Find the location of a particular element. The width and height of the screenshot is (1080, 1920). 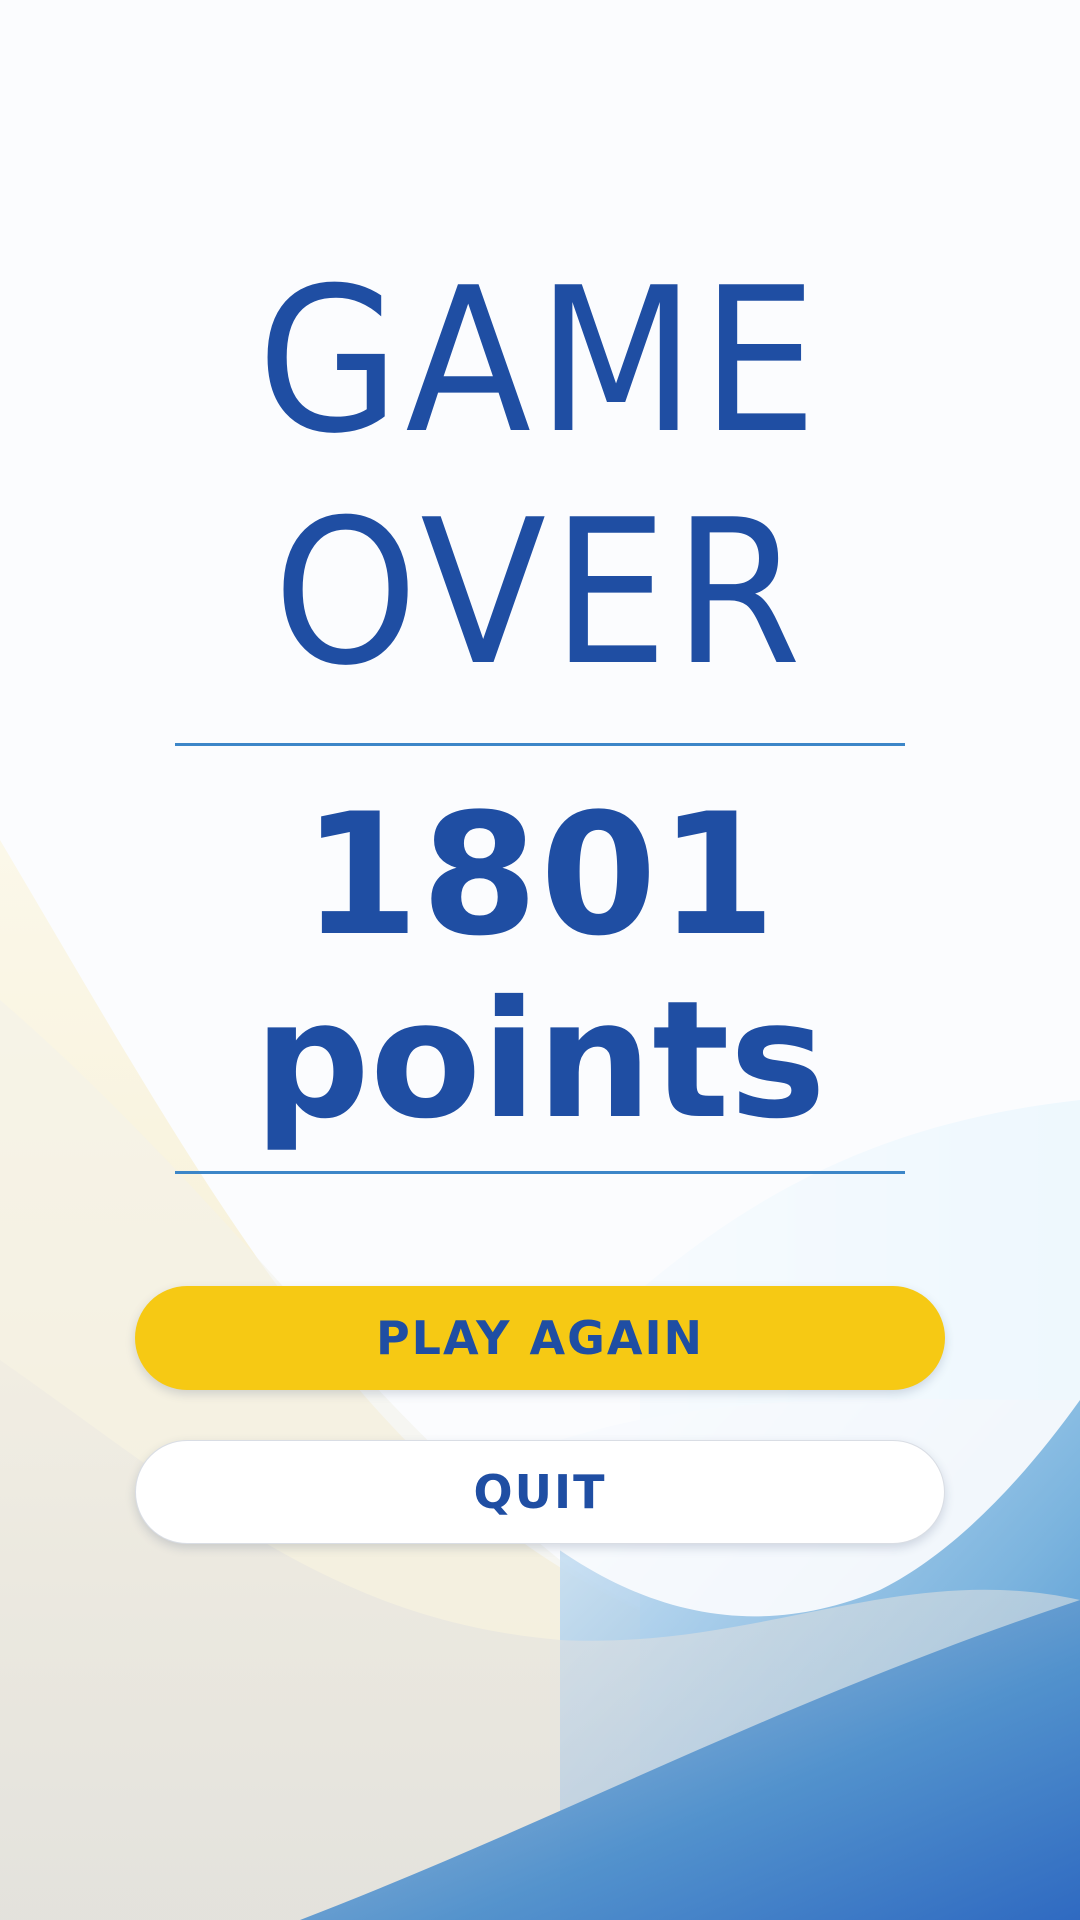

game-over-title-line-2: OVER is located at coordinates (540, 593).